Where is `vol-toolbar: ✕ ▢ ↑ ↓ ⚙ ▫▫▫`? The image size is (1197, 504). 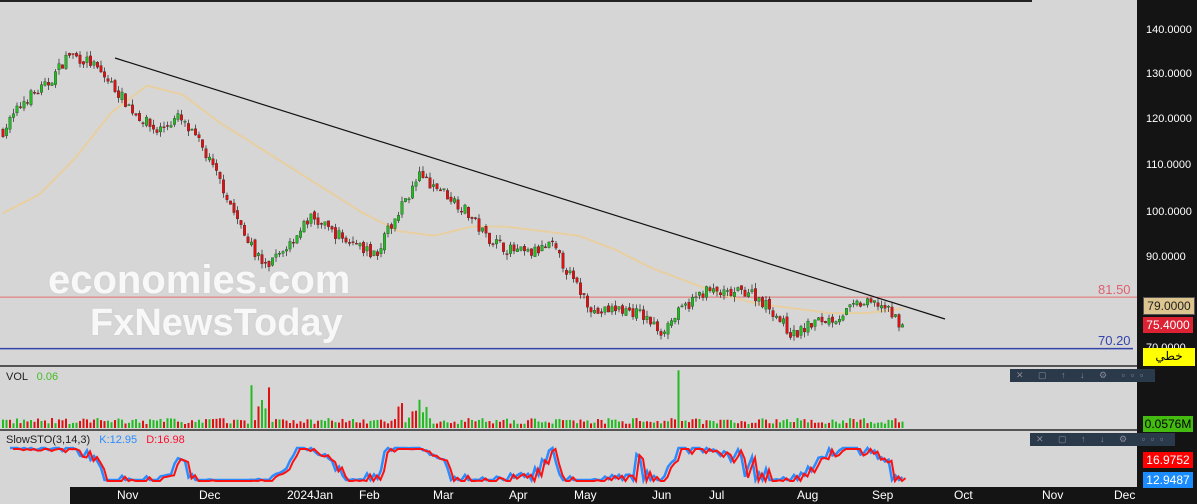
vol-toolbar: ✕ ▢ ↑ ↓ ⚙ ▫▫▫ is located at coordinates (1083, 375).